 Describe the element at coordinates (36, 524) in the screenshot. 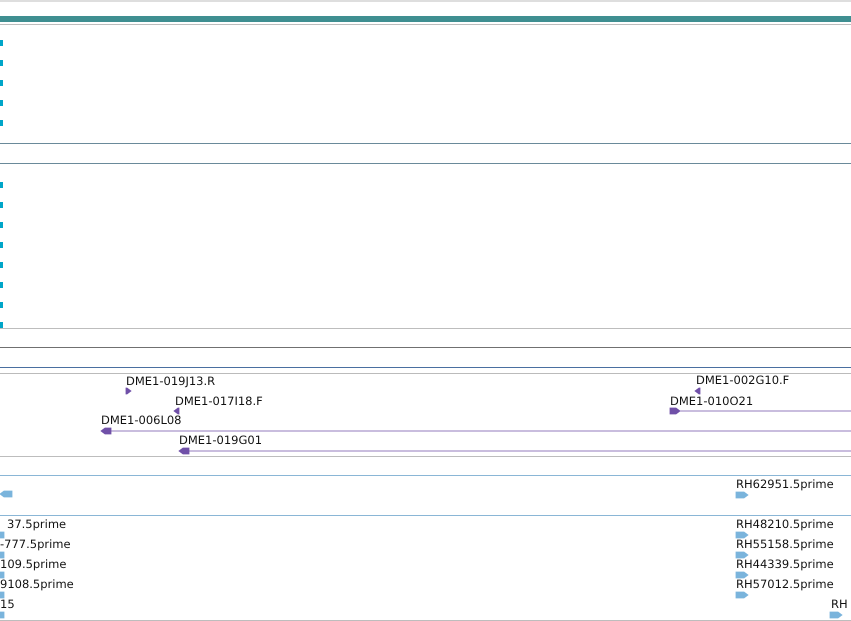

I see `feature-label: 37.5prime` at that location.